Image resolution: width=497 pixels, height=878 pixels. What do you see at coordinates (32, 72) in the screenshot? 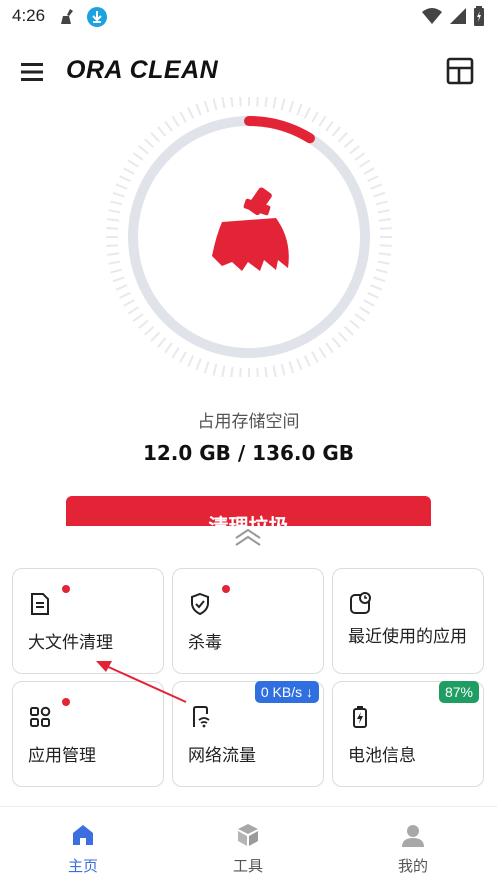
I see `hamburger-menu-icon` at bounding box center [32, 72].